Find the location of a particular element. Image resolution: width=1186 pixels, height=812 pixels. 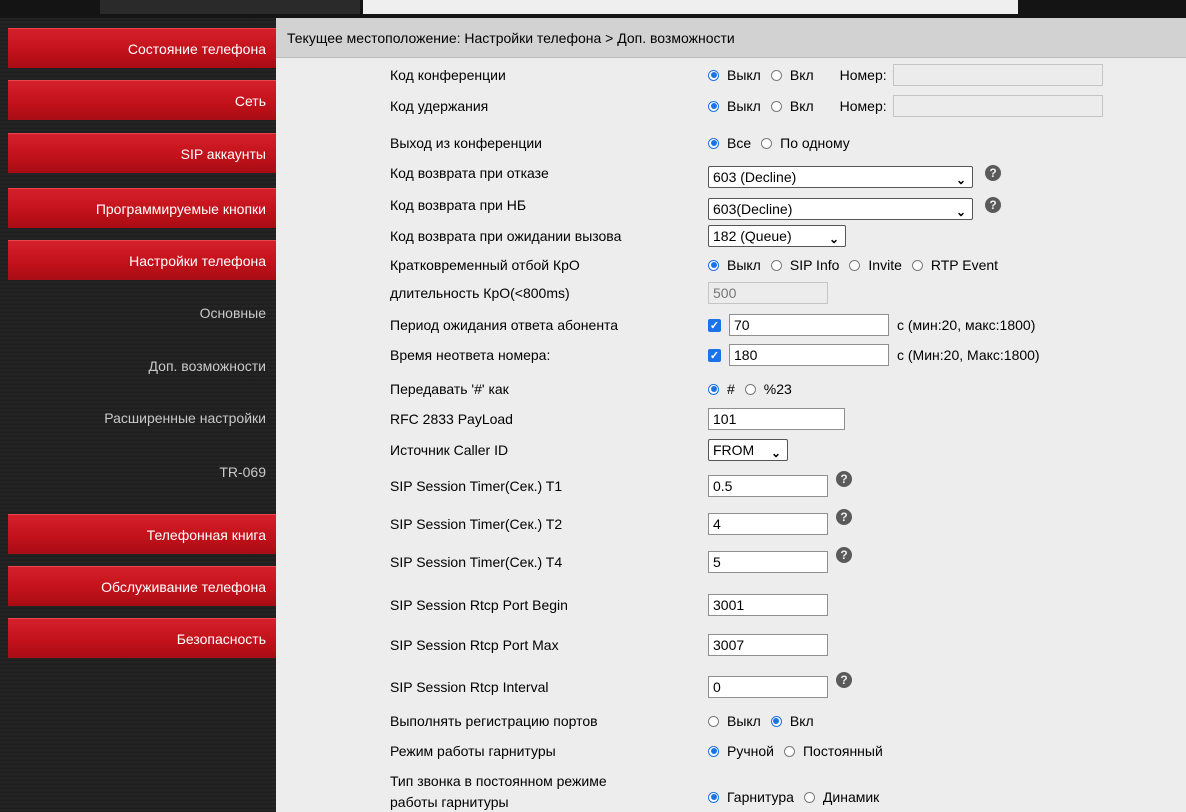

no-answer-checkbox: ✓ is located at coordinates (714, 355).